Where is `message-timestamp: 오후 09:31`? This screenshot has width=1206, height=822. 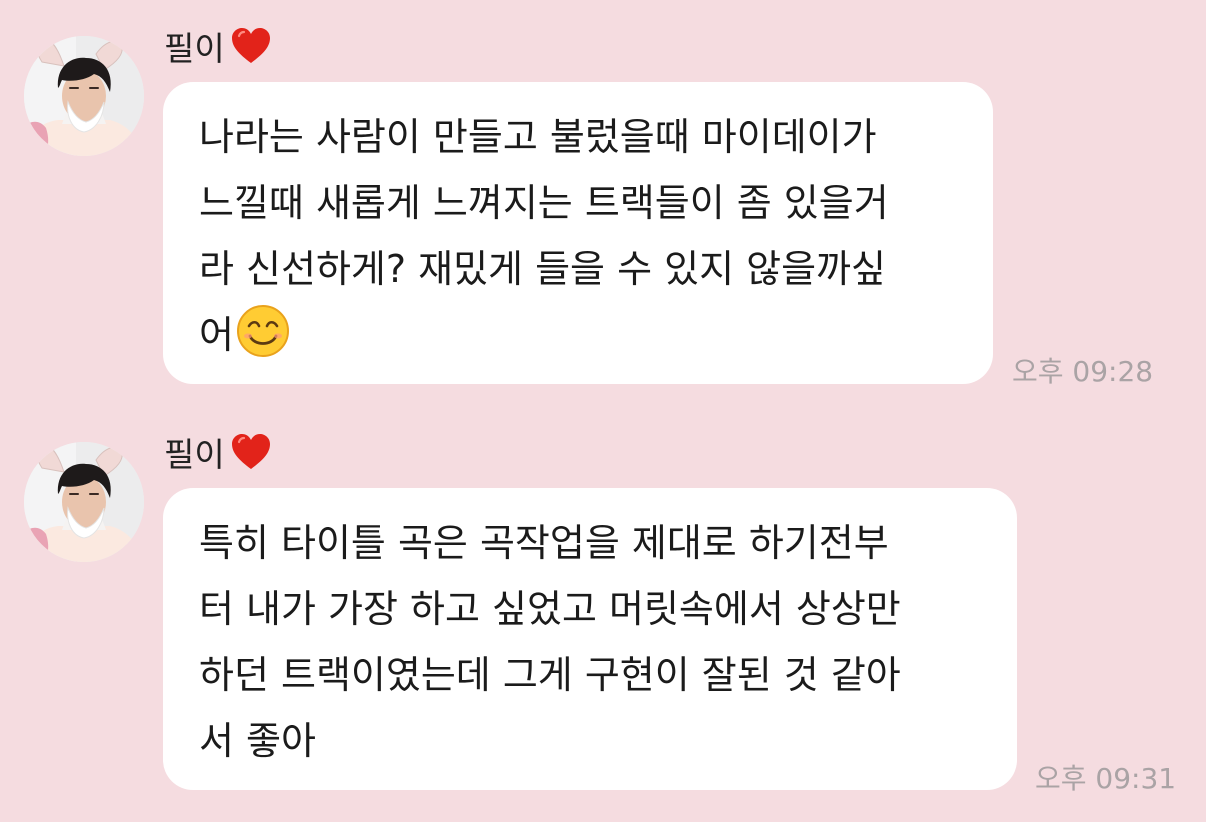
message-timestamp: 오후 09:31 is located at coordinates (1106, 778).